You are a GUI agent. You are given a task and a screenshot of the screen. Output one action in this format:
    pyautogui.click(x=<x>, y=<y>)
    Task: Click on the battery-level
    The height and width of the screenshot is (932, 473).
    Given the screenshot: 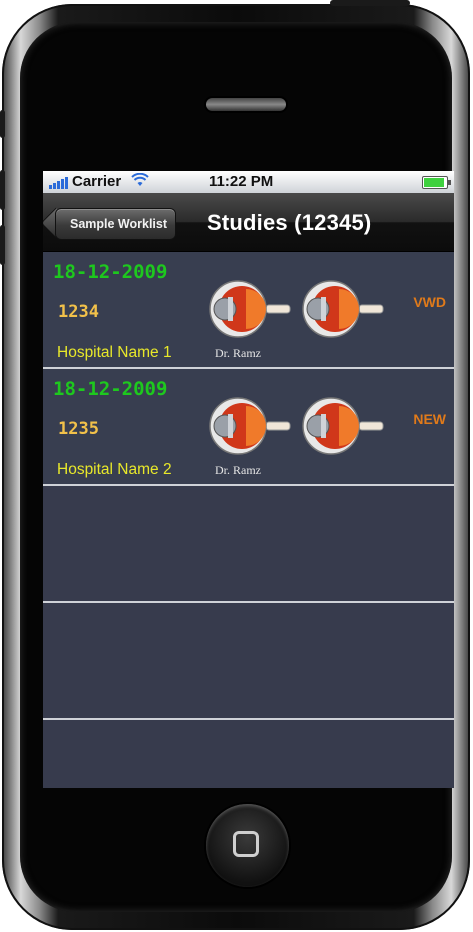 What is the action you would take?
    pyautogui.click(x=434, y=182)
    